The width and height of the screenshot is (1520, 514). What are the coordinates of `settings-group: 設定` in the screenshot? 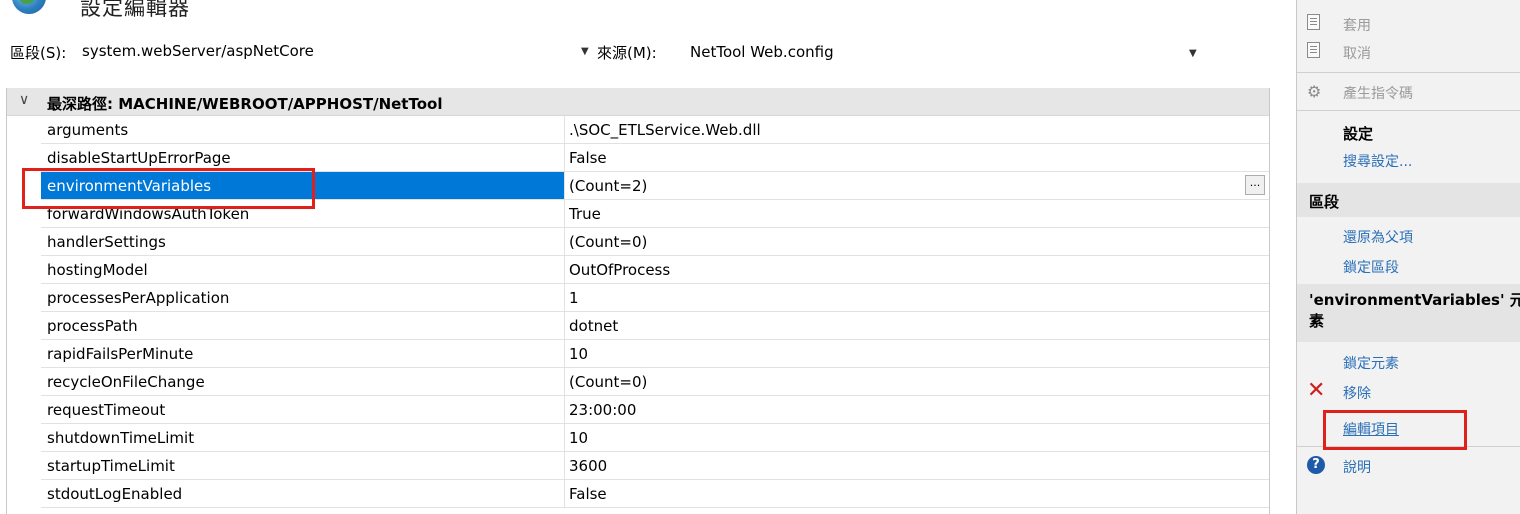 It's located at (1408, 132).